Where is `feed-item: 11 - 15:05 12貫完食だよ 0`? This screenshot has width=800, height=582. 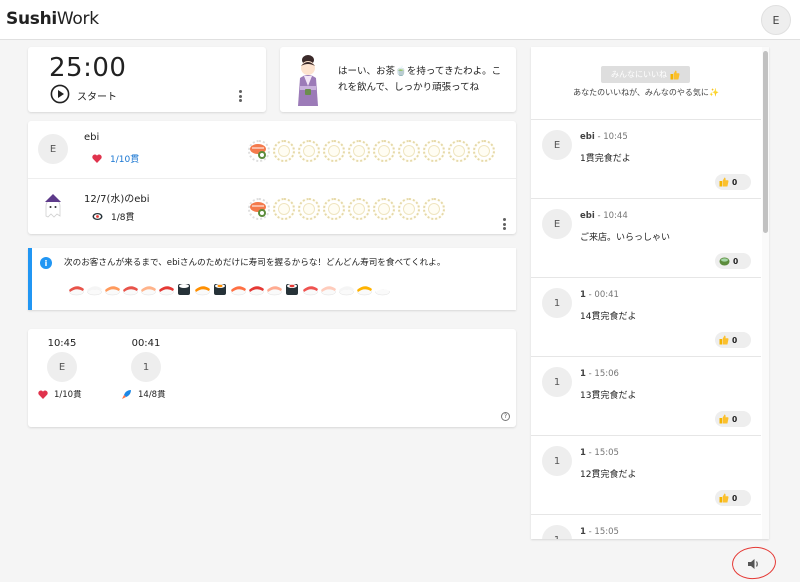 feed-item: 11 - 15:05 12貫完食だよ 0 is located at coordinates (646, 475).